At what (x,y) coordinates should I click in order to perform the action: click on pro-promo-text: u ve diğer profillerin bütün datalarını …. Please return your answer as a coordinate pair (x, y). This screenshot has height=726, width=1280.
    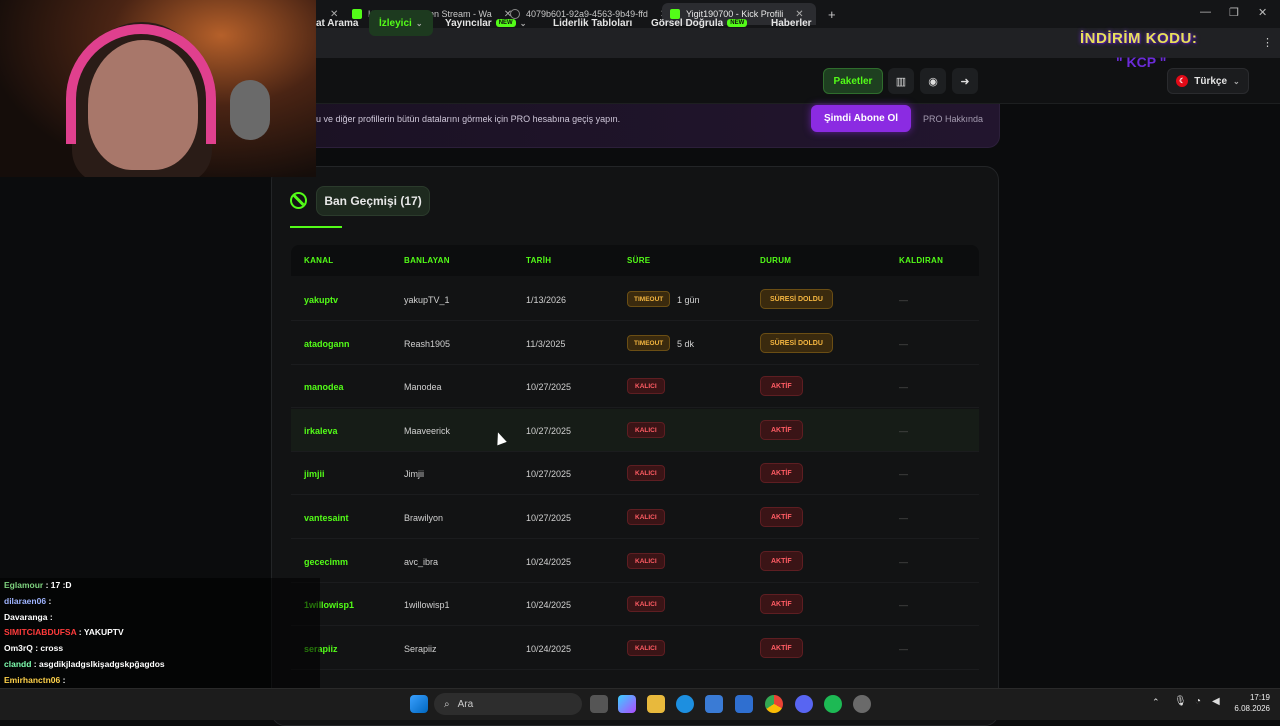
    Looking at the image, I should click on (468, 119).